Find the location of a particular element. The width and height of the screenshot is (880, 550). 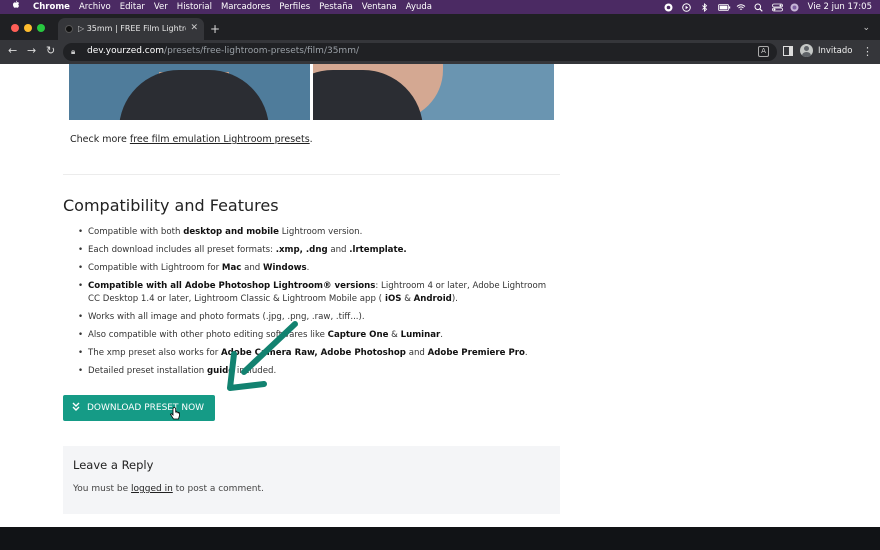

feature-text: The xmp preset also works for is located at coordinates (154, 353).